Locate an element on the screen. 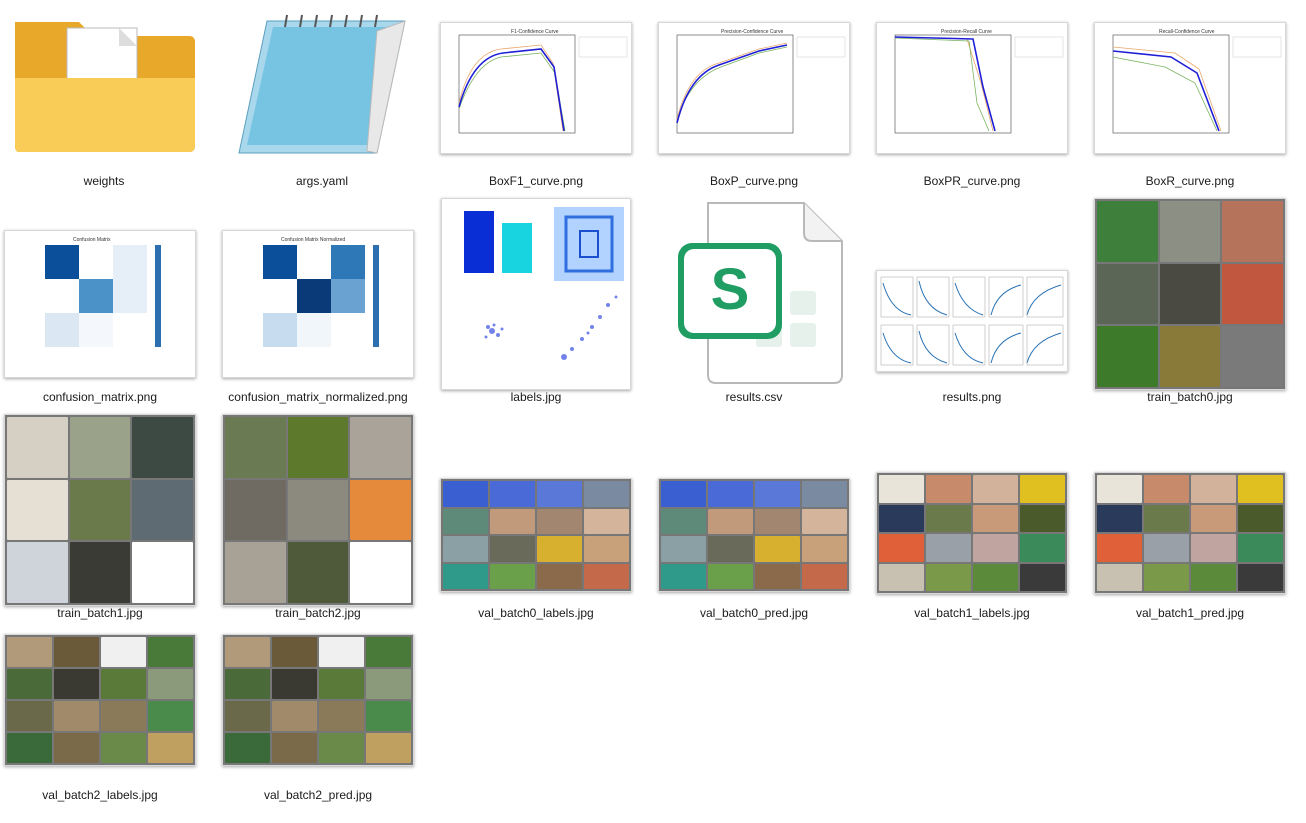 Image resolution: width=1306 pixels, height=823 pixels. file-label: weights is located at coordinates (104, 181).